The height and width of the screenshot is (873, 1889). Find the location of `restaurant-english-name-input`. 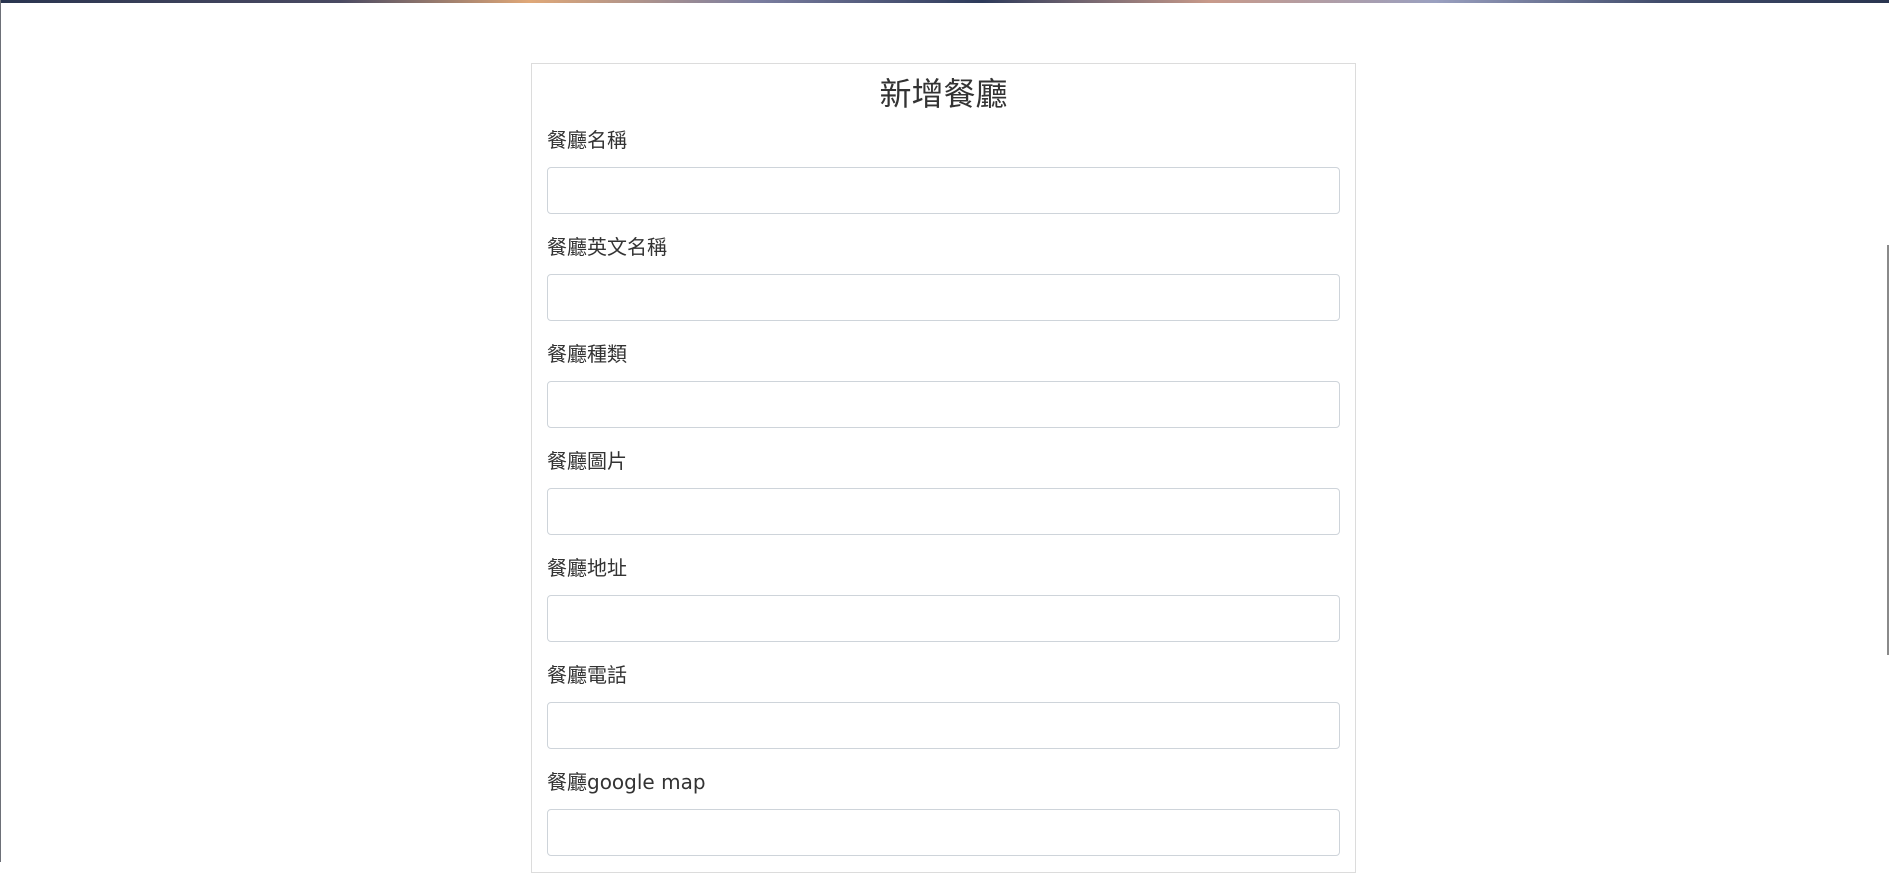

restaurant-english-name-input is located at coordinates (943, 297).